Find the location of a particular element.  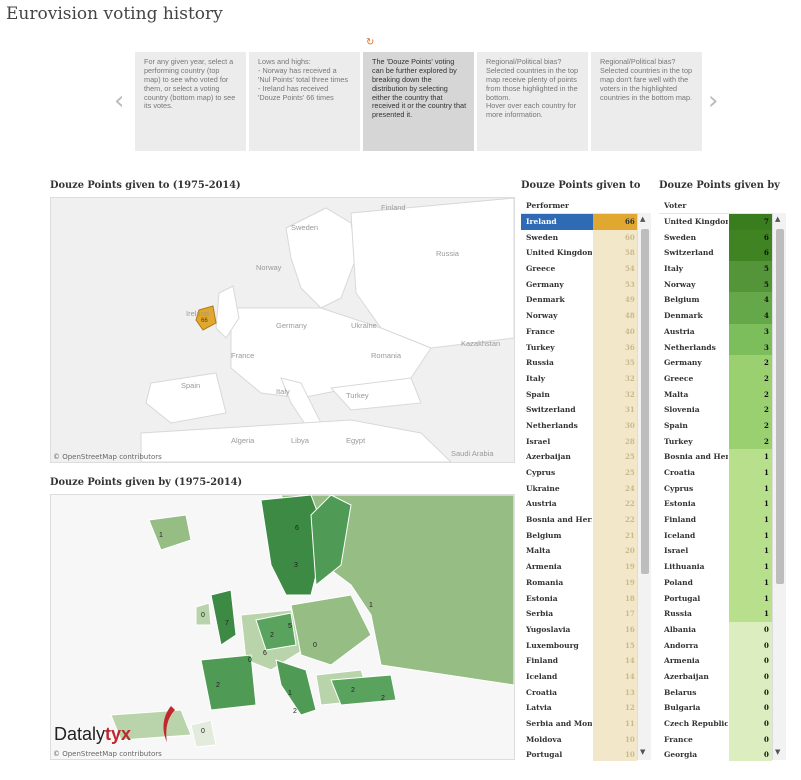

voter-row: Estonia 1 is located at coordinates (715, 504).